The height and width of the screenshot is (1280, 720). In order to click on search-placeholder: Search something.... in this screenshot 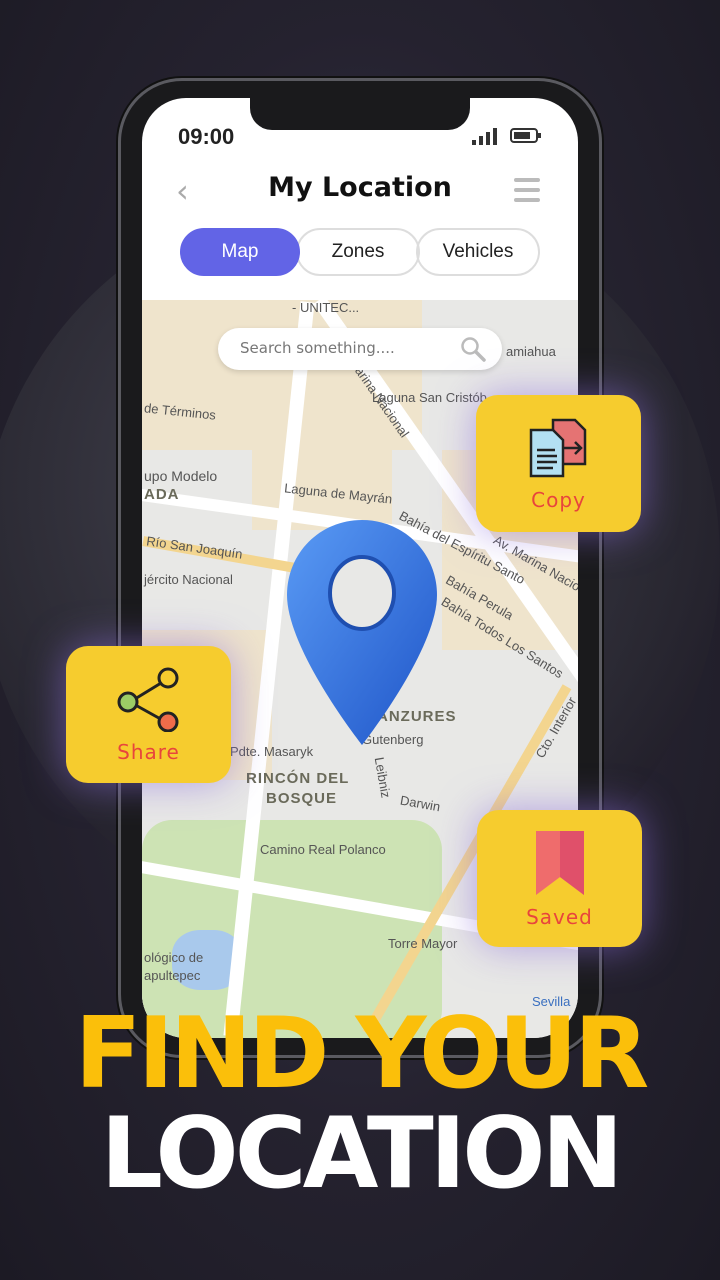, I will do `click(317, 348)`.